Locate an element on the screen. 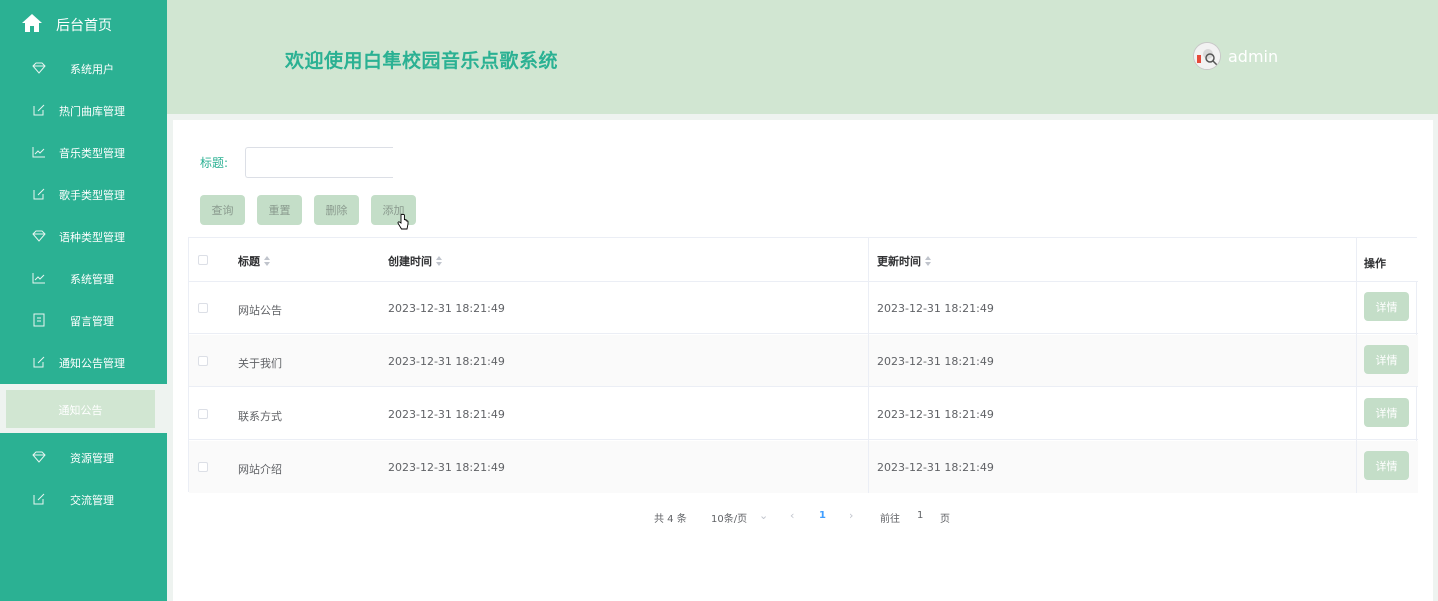 Image resolution: width=1438 pixels, height=601 pixels. search-label: 标题: is located at coordinates (214, 163).